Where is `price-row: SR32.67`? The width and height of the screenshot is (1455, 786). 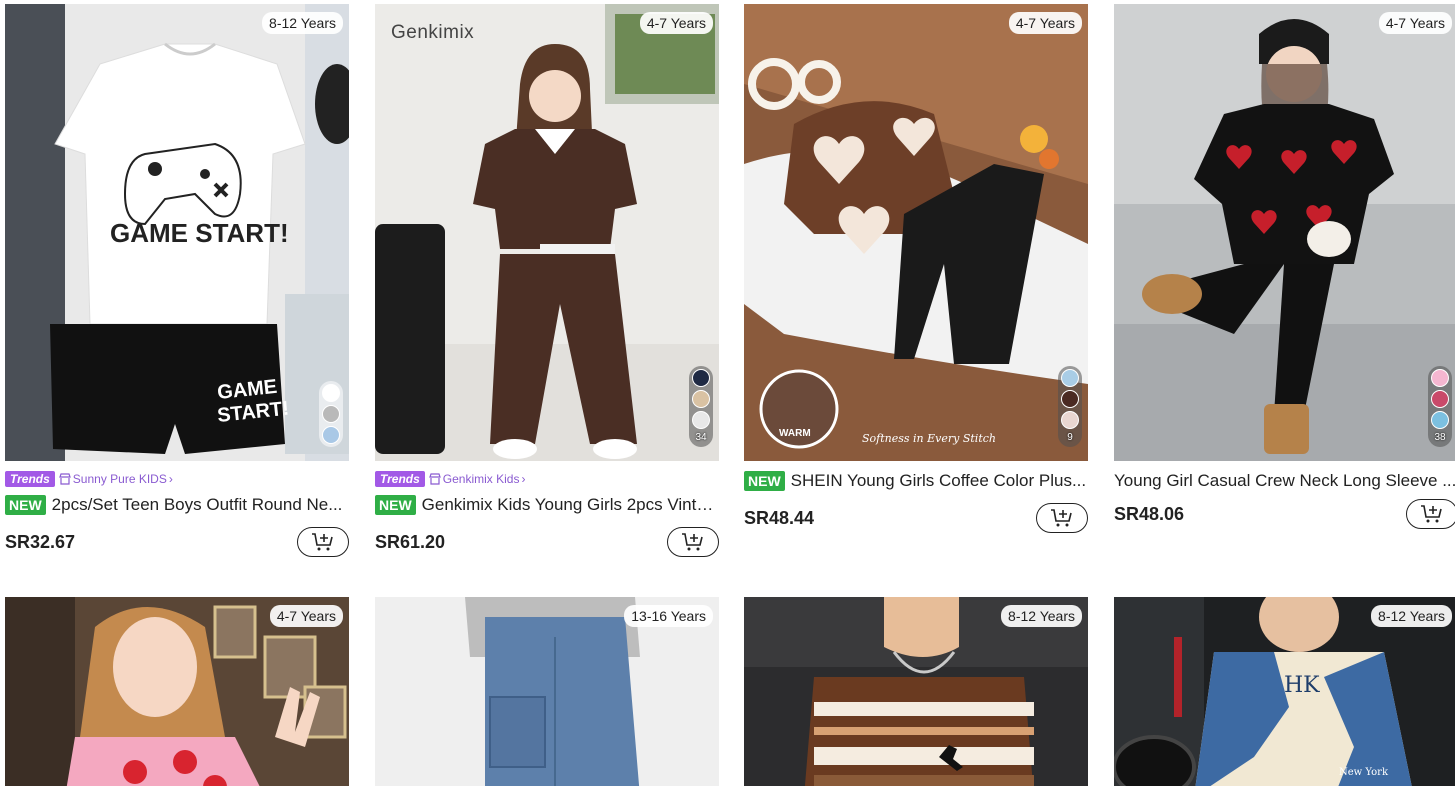 price-row: SR32.67 is located at coordinates (177, 542).